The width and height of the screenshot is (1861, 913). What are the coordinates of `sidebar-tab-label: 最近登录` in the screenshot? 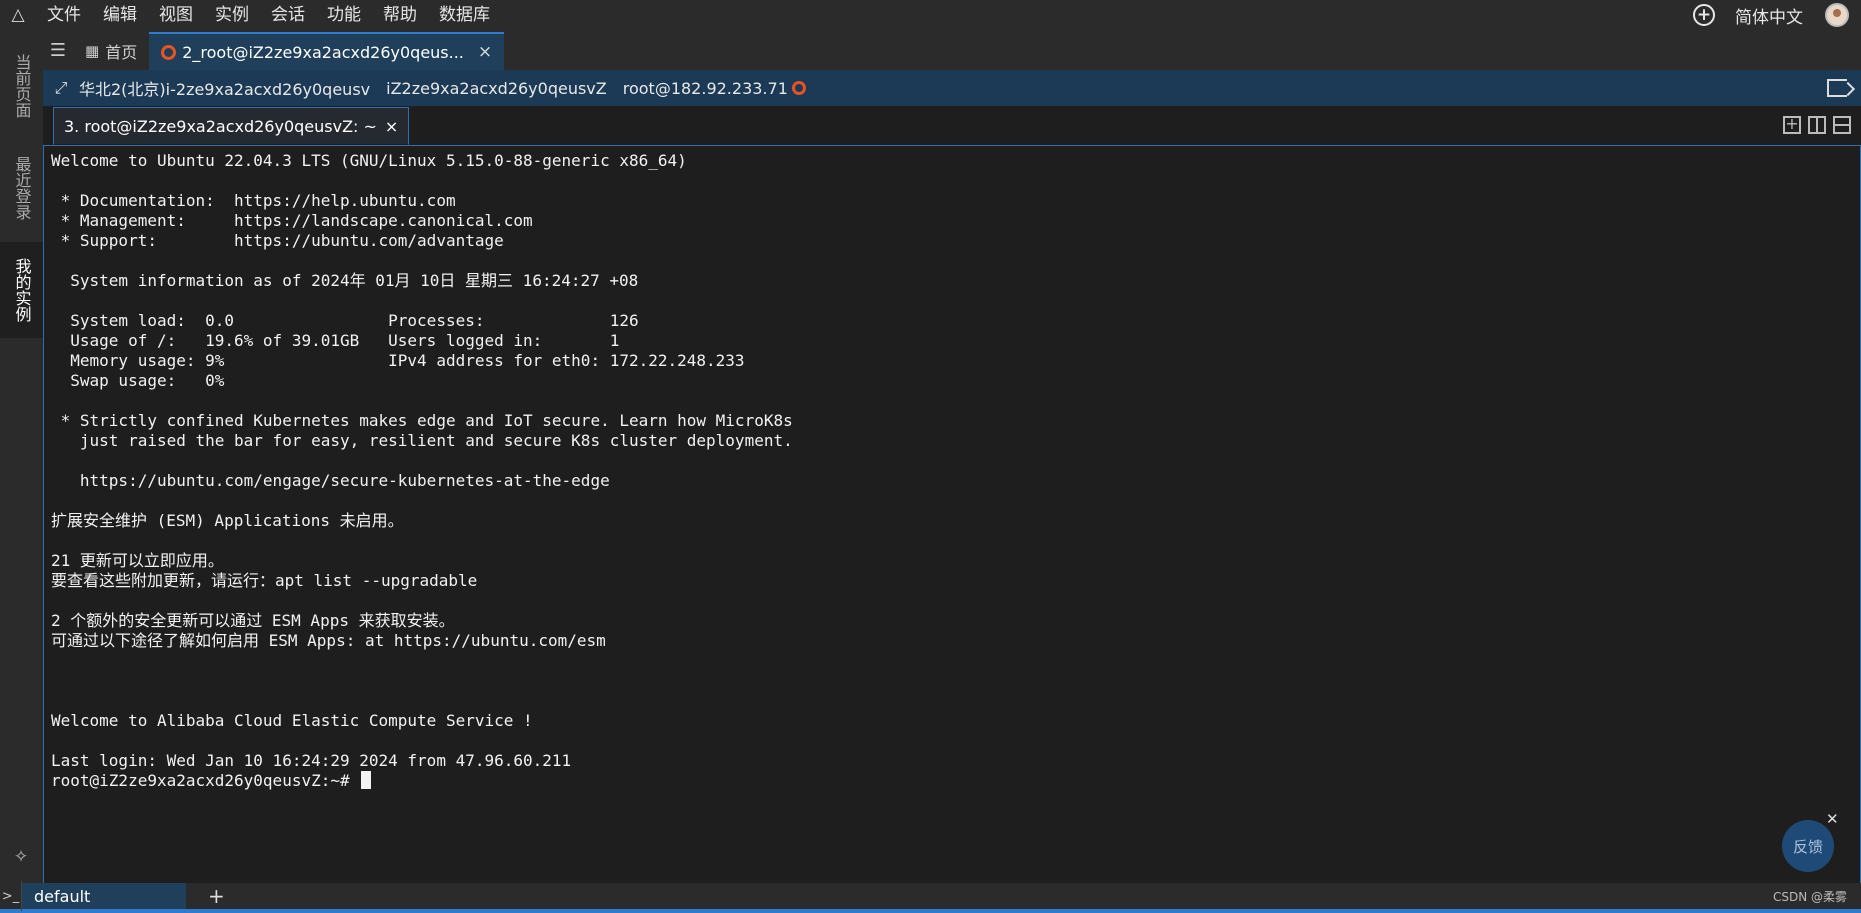 It's located at (22, 188).